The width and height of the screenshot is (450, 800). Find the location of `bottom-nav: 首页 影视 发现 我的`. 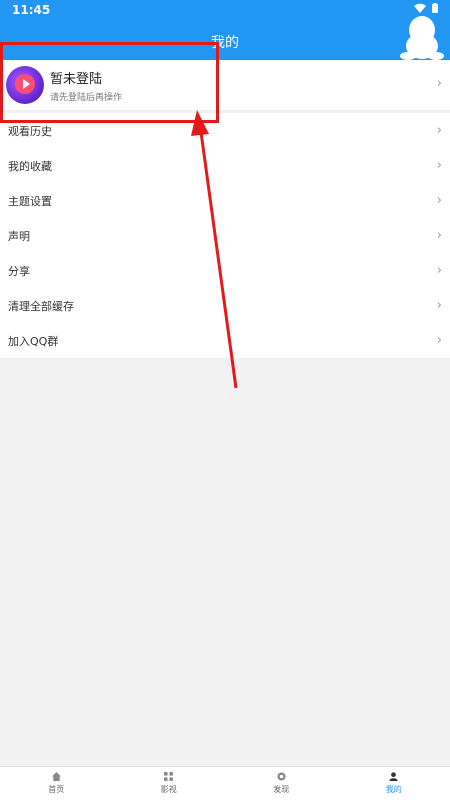

bottom-nav: 首页 影视 发现 我的 is located at coordinates (225, 783).